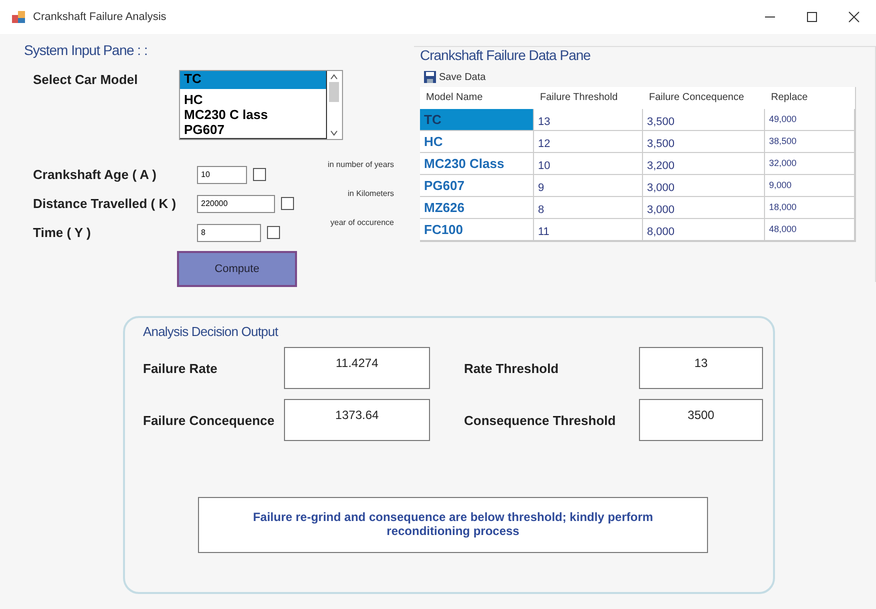 Image resolution: width=876 pixels, height=609 pixels. What do you see at coordinates (704, 164) in the screenshot?
I see `table-cell: 3,200` at bounding box center [704, 164].